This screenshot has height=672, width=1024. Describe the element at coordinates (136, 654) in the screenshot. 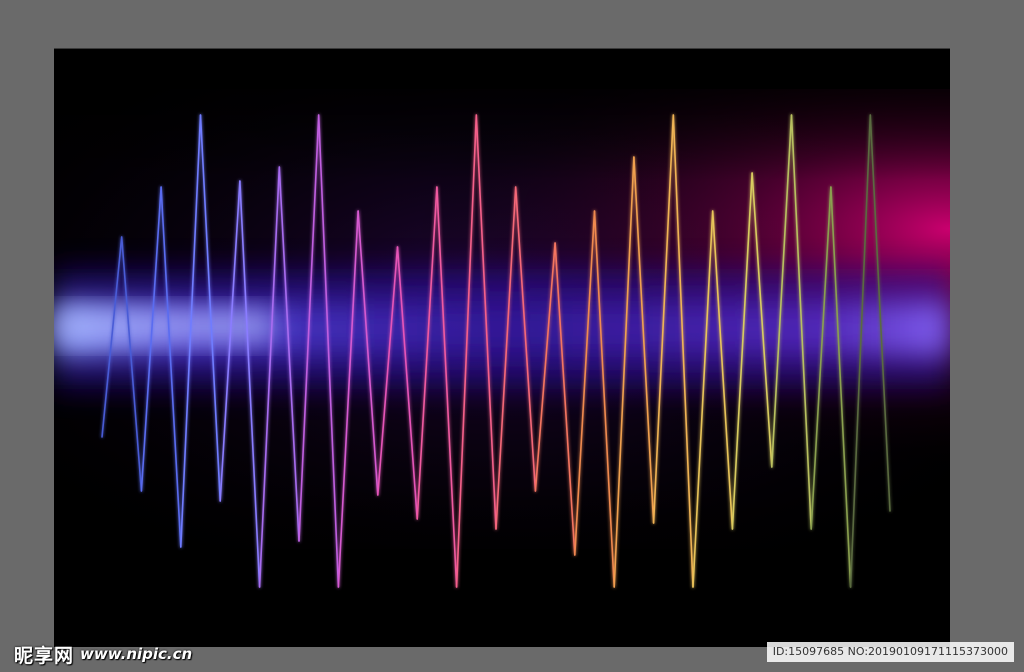

I see `watermark-url: www.nipic.cn` at that location.